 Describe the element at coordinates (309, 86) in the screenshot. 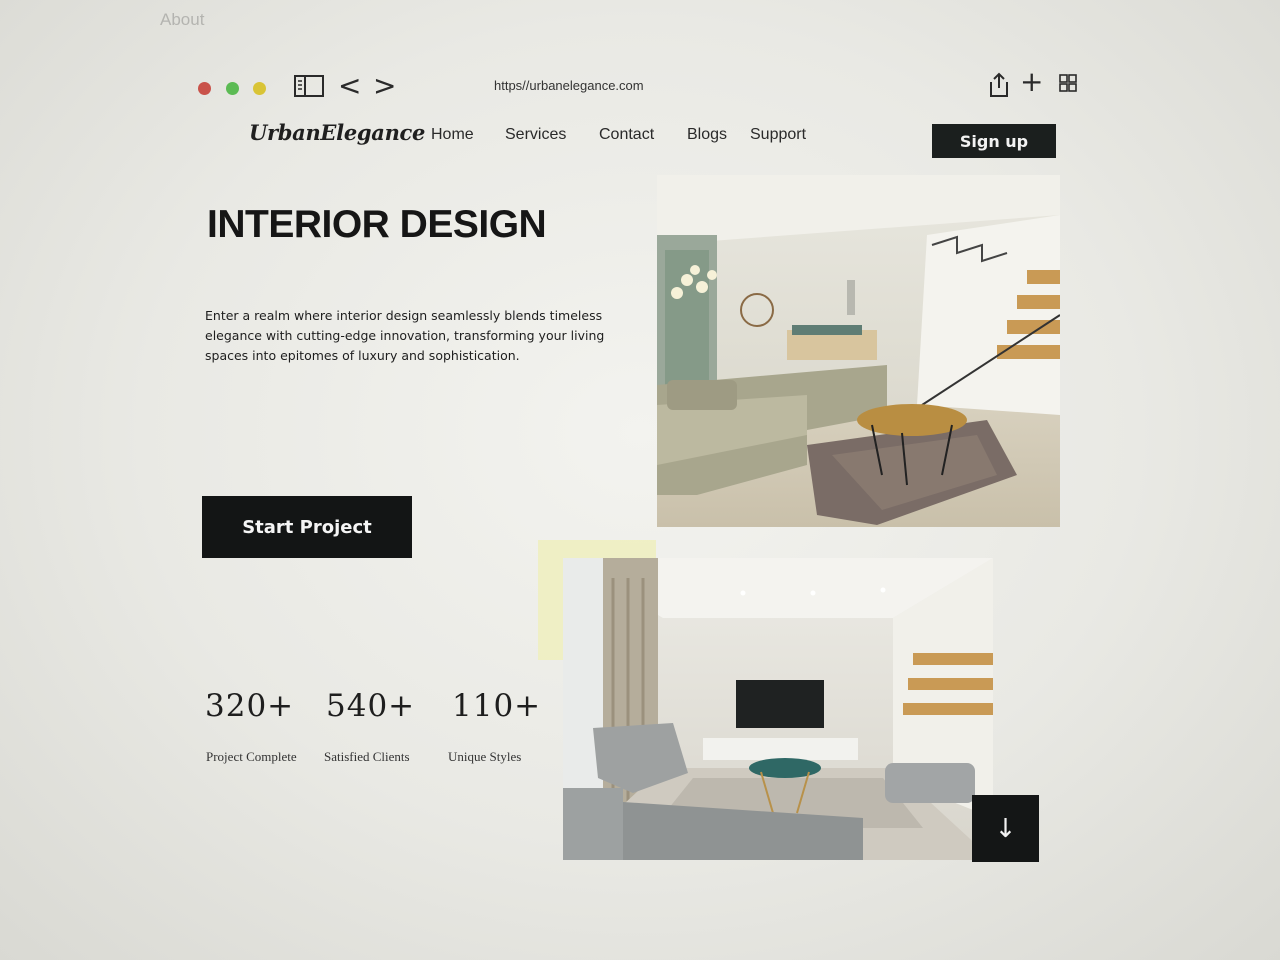

I see `sidebar-icon` at that location.